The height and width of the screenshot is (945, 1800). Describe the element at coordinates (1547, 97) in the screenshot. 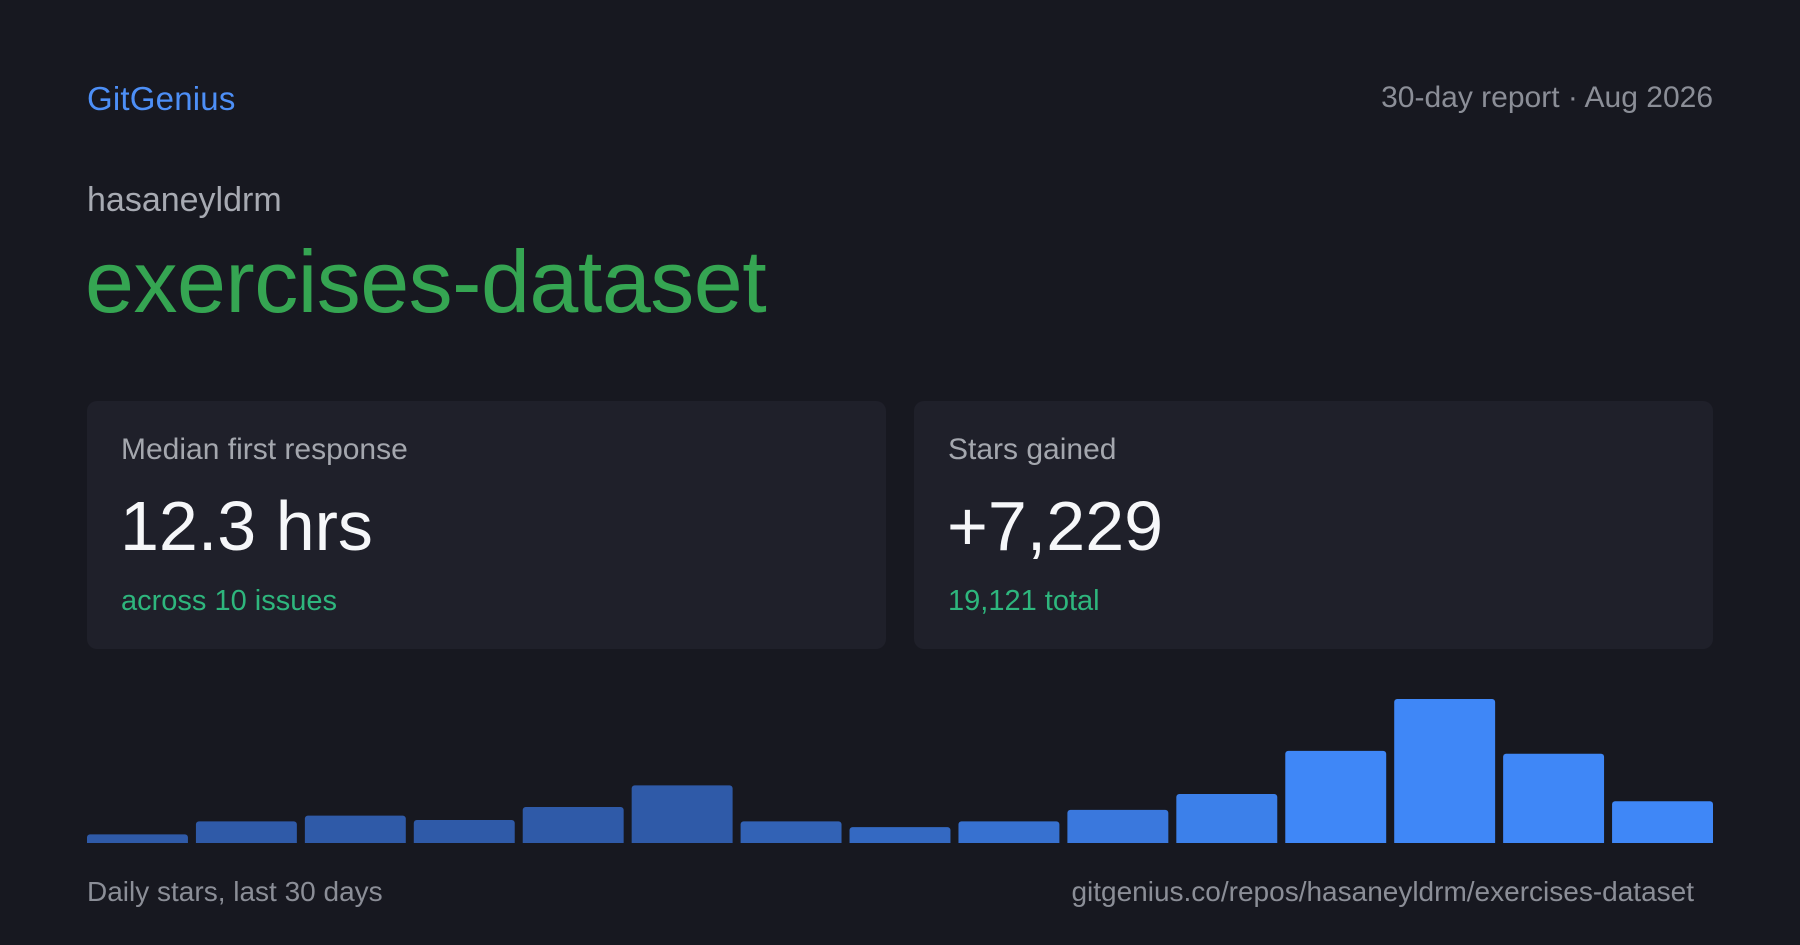

I see `report-period: 30-day report · Aug 2026` at that location.